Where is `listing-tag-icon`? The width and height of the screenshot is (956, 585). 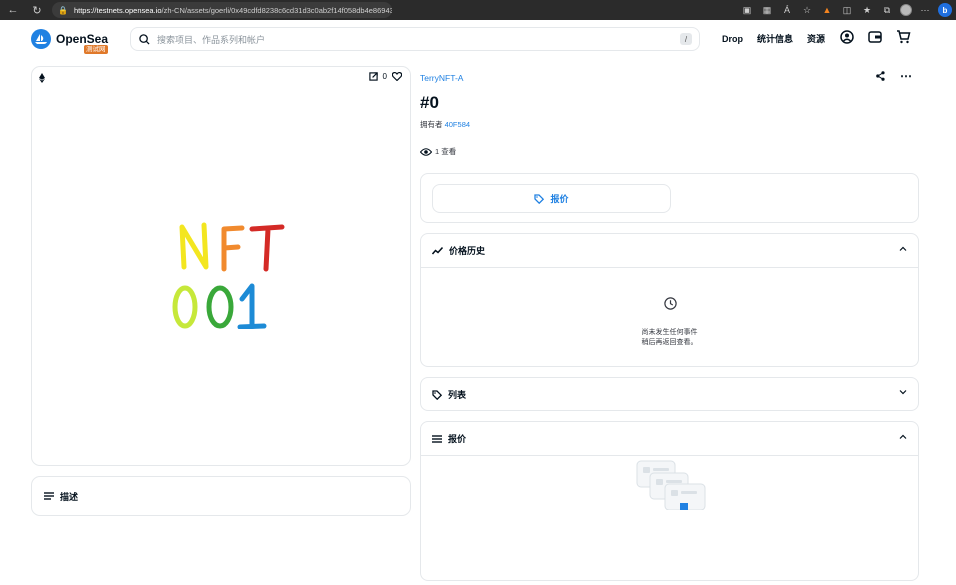
listing-tag-icon is located at coordinates (437, 394).